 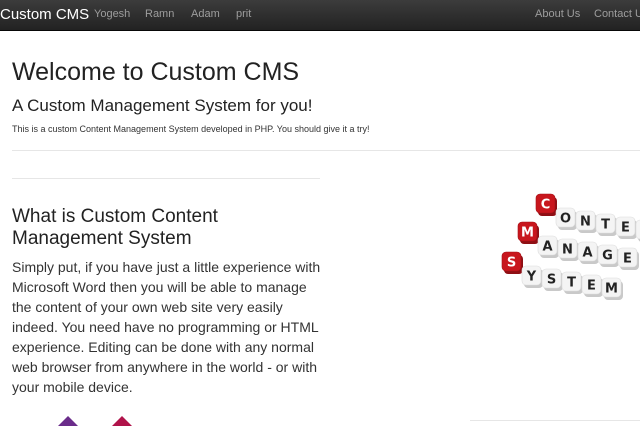 I want to click on jumbotron-divider, so click(x=326, y=150).